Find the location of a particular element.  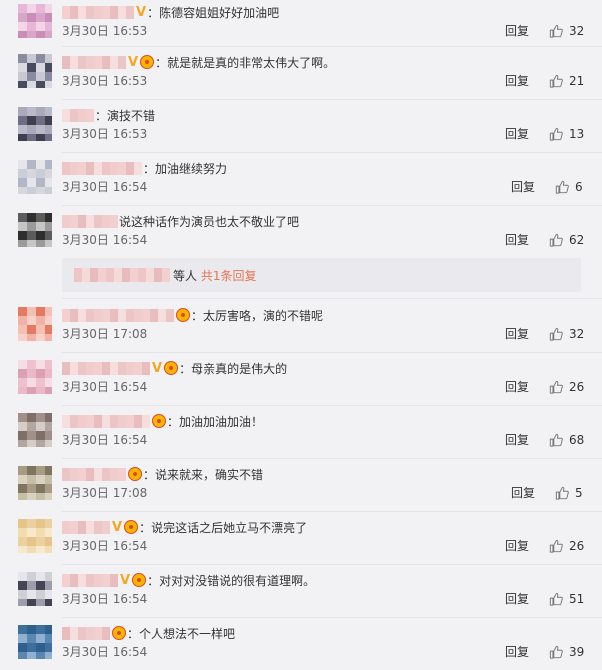

comment-text: ：演技不错 is located at coordinates (125, 115).